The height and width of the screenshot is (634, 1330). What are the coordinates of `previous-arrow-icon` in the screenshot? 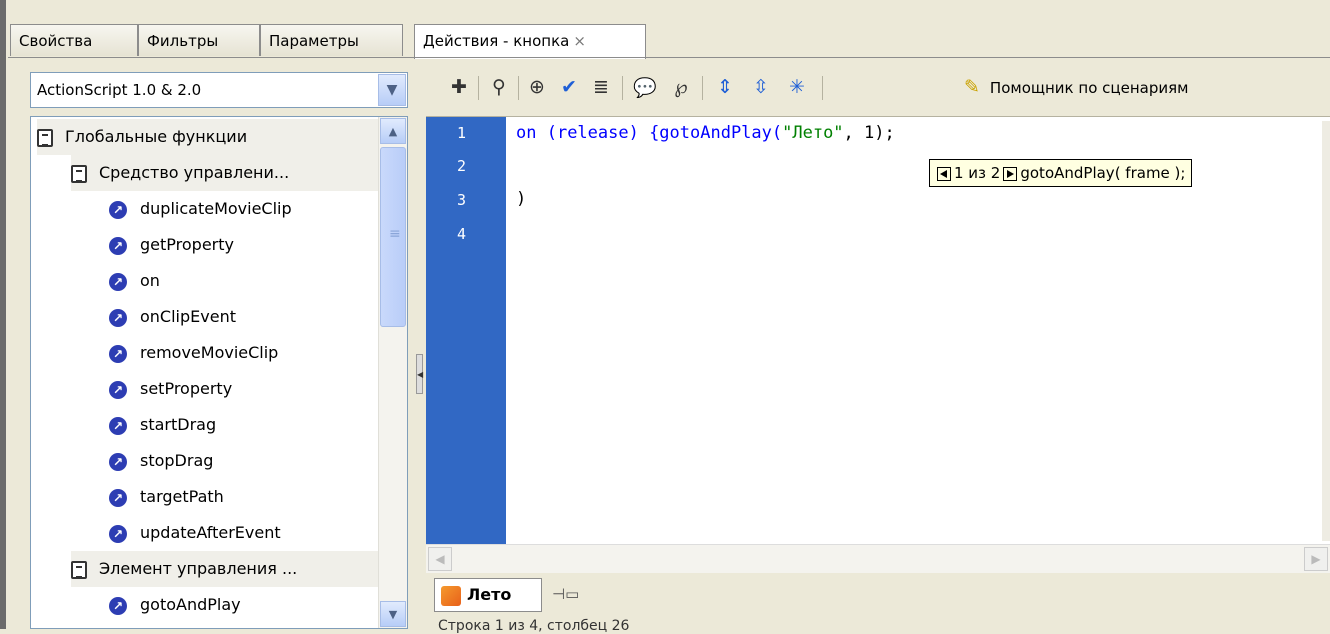 It's located at (944, 173).